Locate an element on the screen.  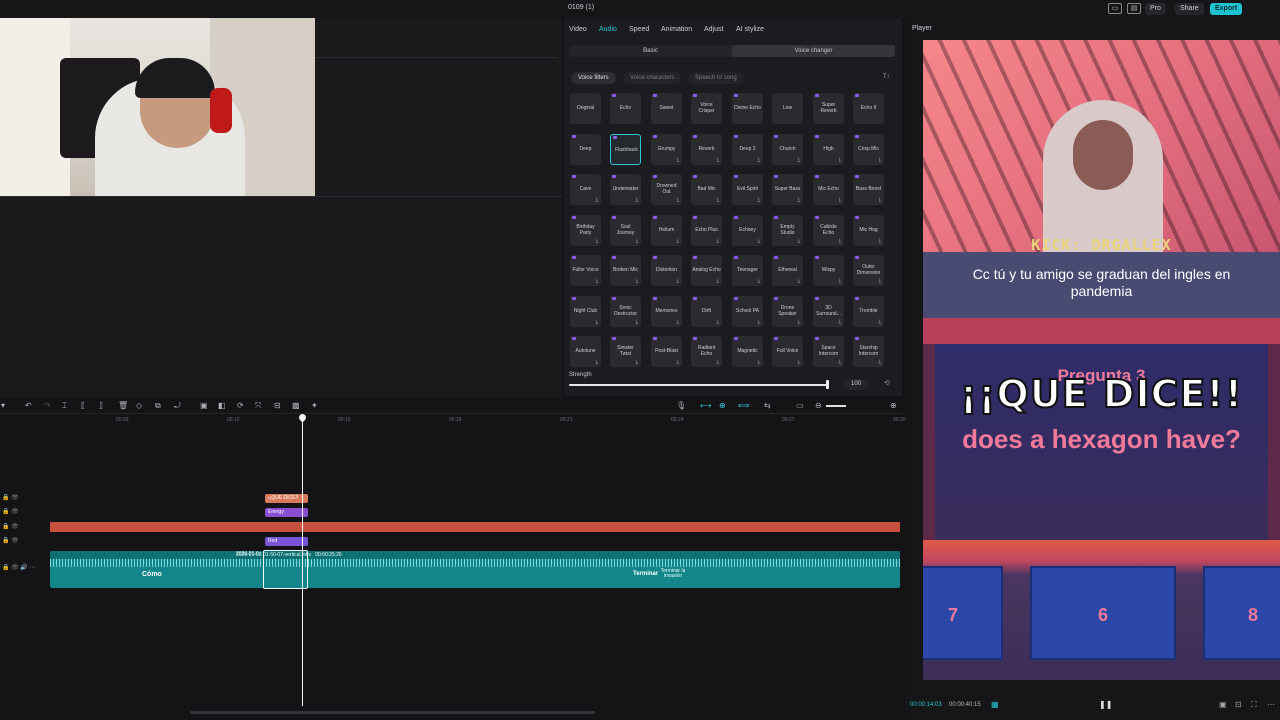
voice-card: Flashback is located at coordinates (625, 149).